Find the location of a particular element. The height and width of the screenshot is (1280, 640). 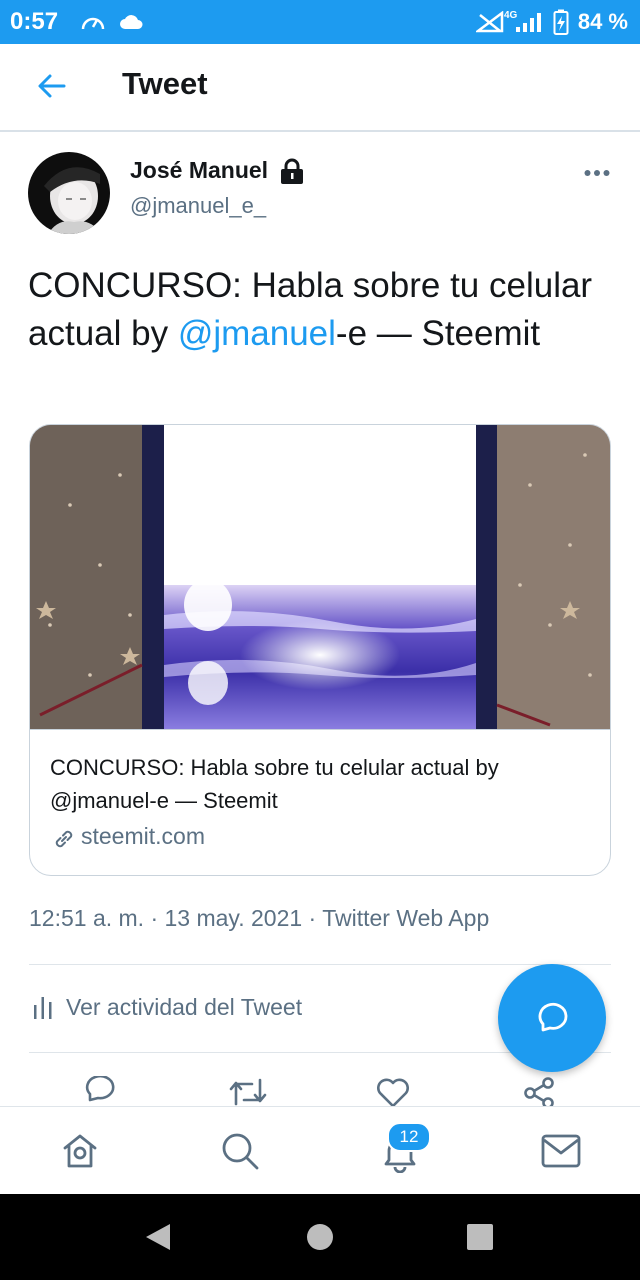

author-handle: @jmanuel_e_ is located at coordinates (198, 206).